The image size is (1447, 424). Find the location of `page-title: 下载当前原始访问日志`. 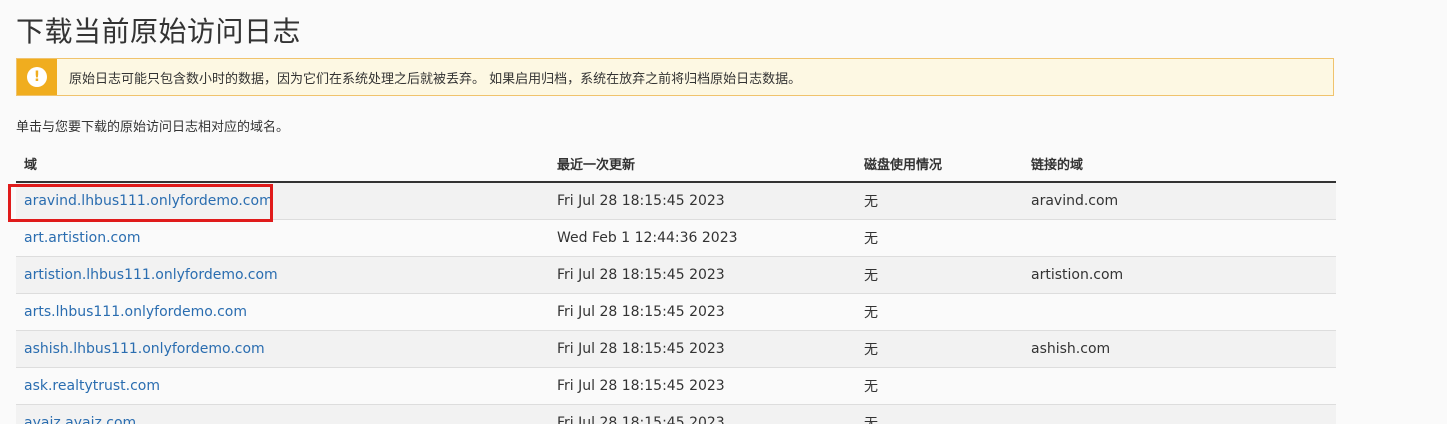

page-title: 下载当前原始访问日志 is located at coordinates (159, 31).